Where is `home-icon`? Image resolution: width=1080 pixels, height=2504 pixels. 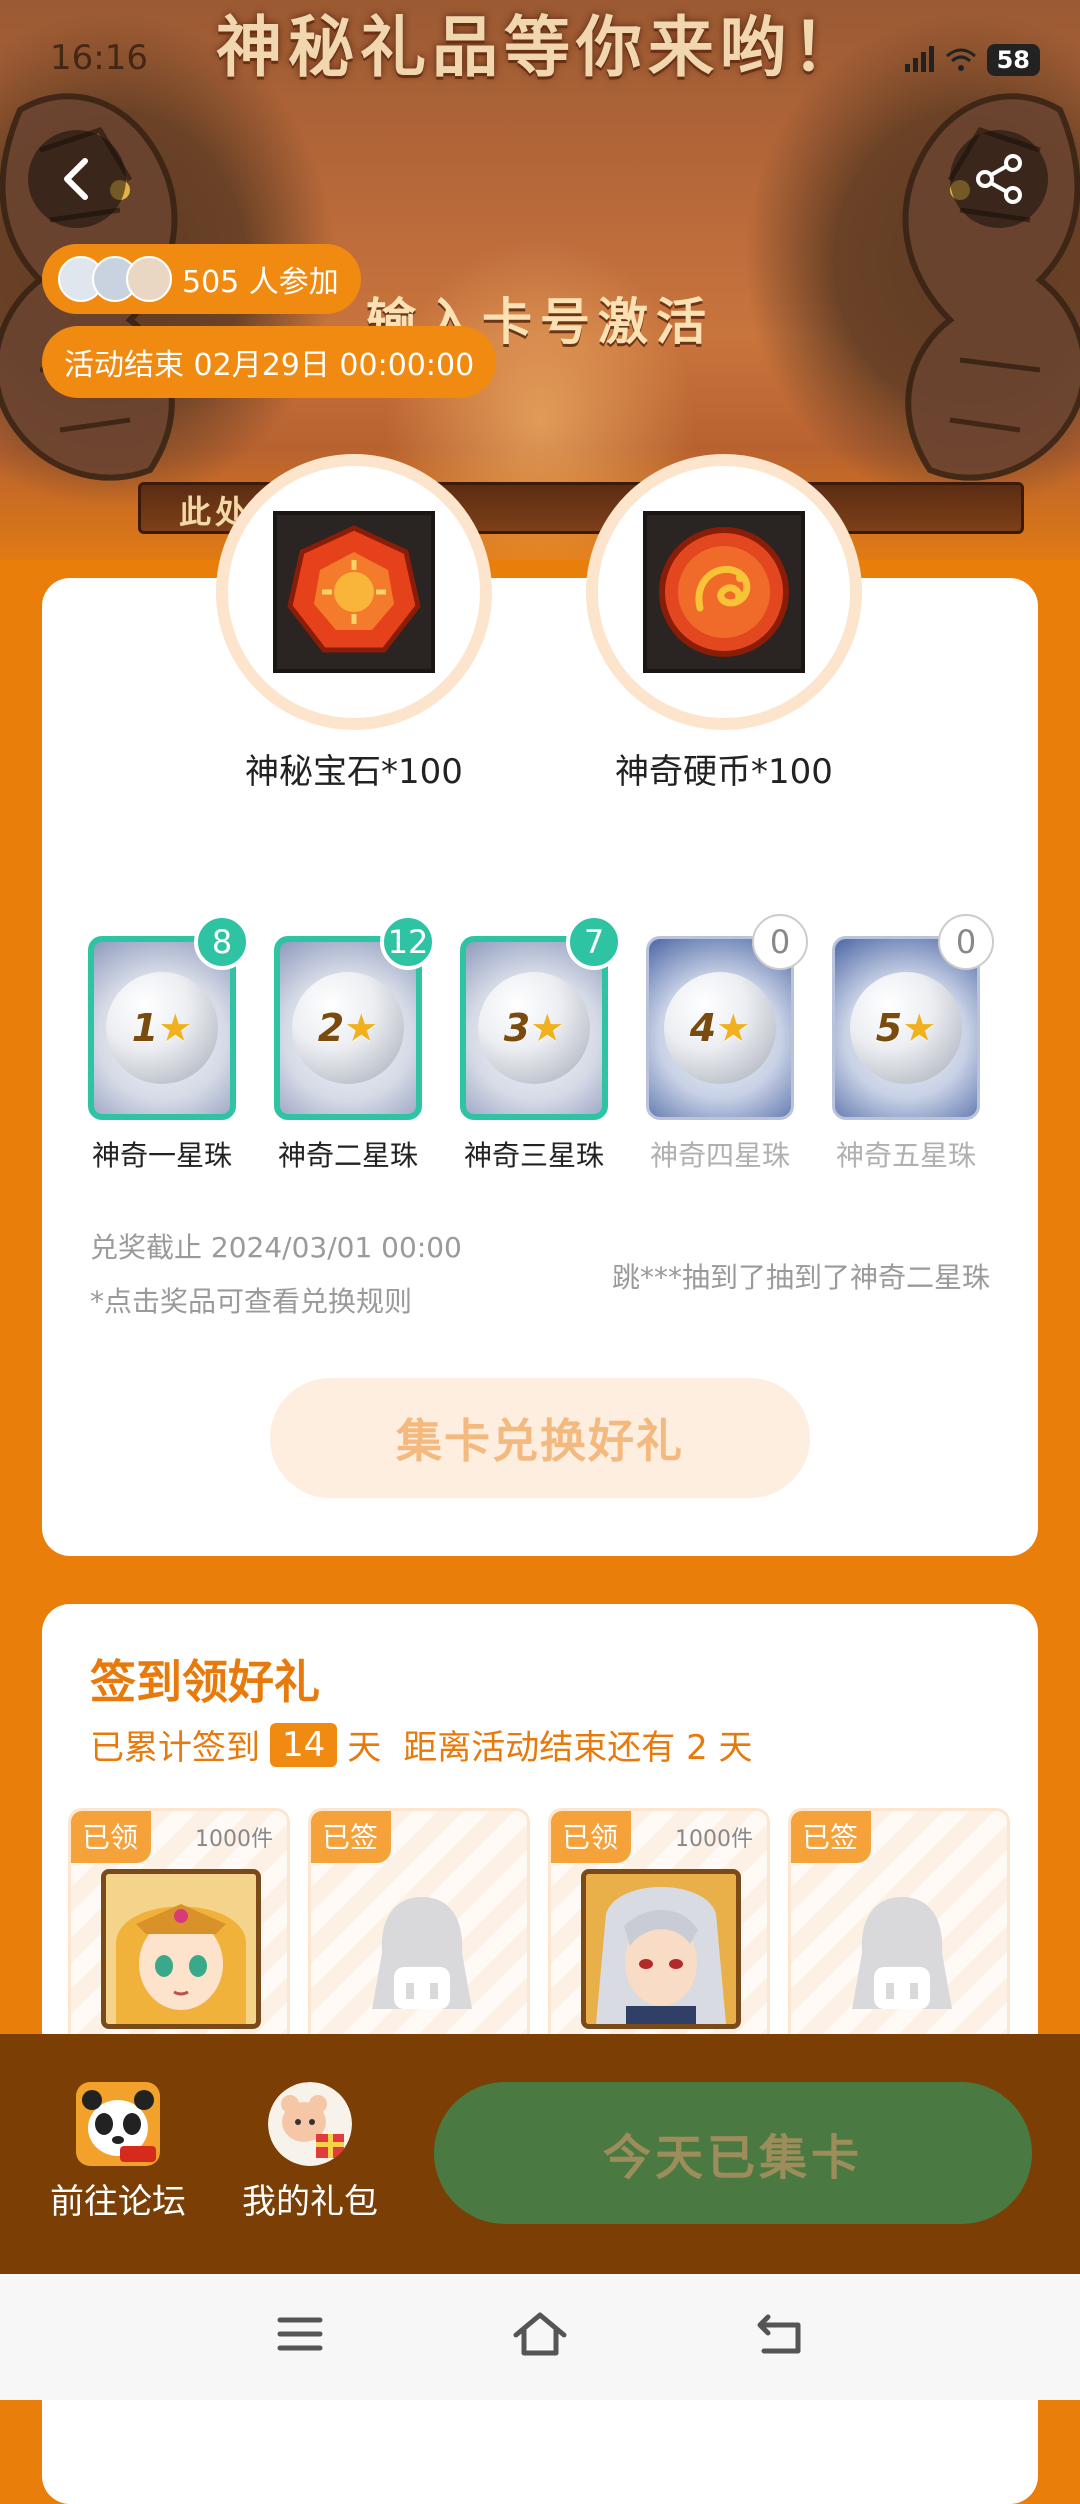
home-icon is located at coordinates (540, 2334).